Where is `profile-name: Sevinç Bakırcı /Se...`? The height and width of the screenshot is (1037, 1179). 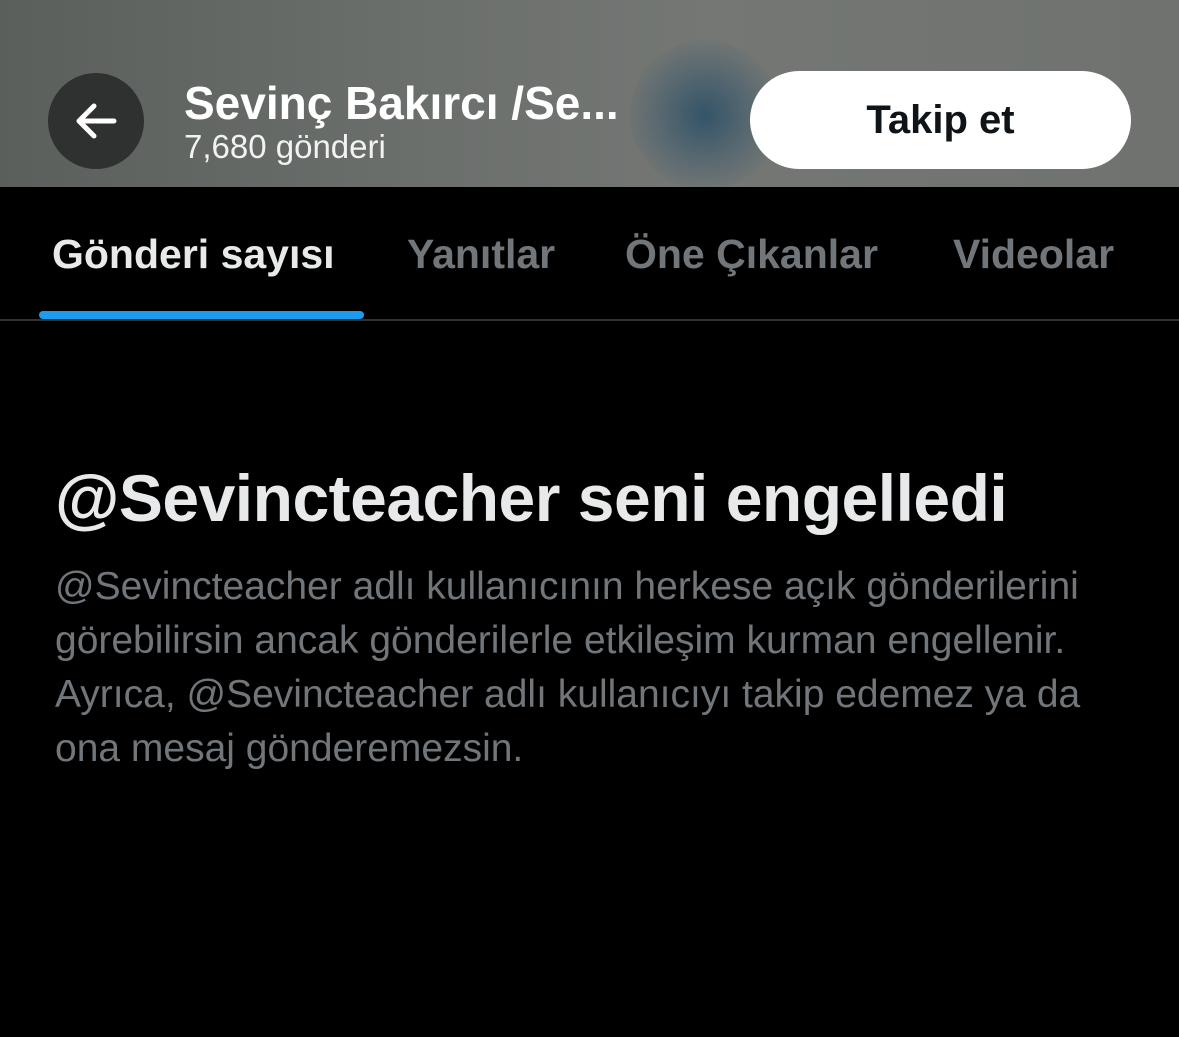 profile-name: Sevinç Bakırcı /Se... is located at coordinates (401, 103).